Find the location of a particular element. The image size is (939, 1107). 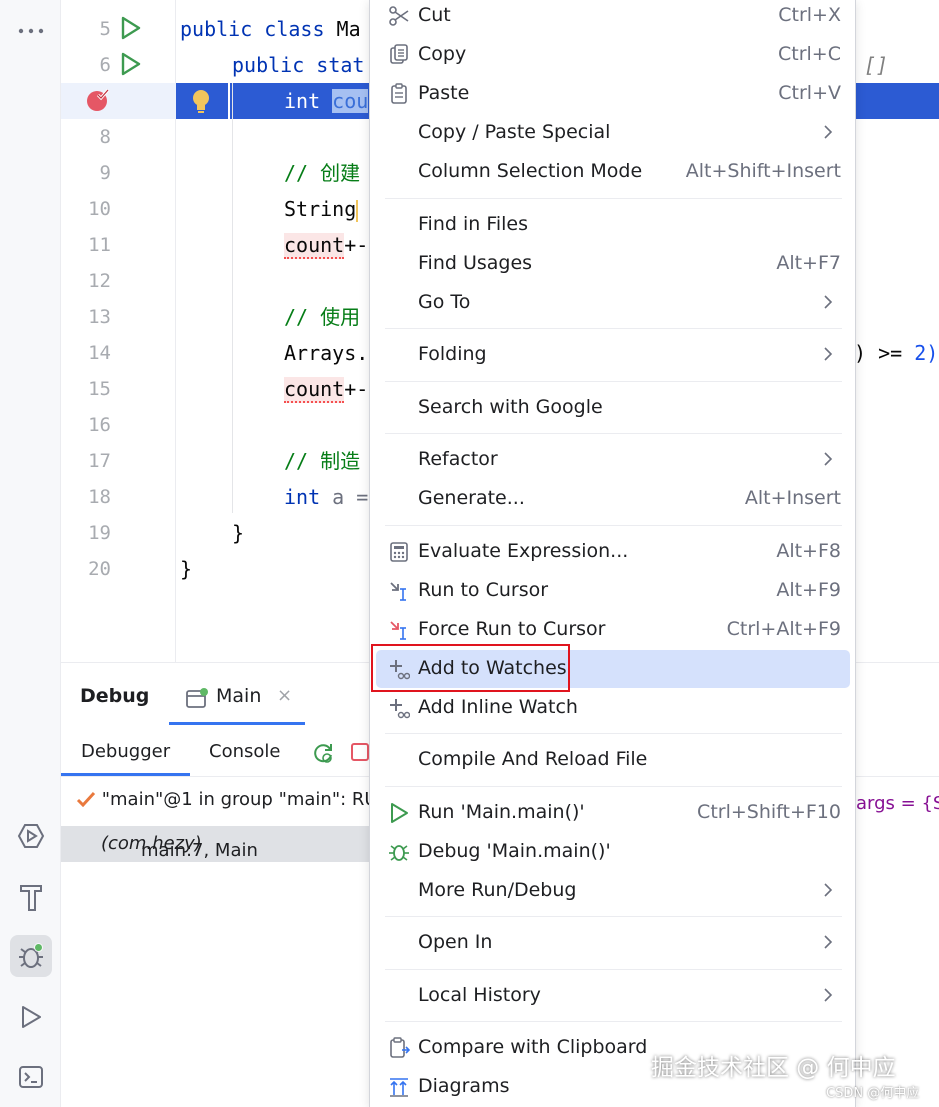

menu-item-refactor: Refactor is located at coordinates (613, 460).